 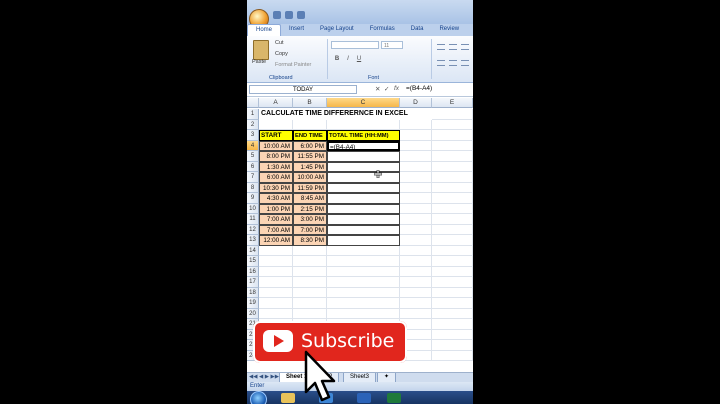 I want to click on header-start: START, so click(x=276, y=135).